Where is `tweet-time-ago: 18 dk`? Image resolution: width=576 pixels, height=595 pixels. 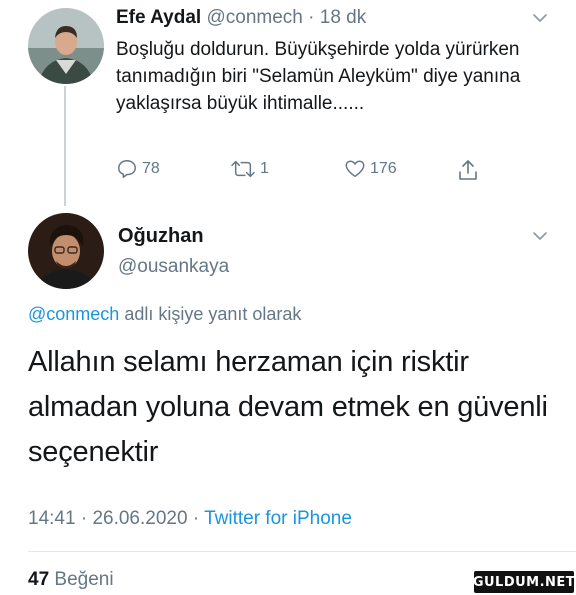 tweet-time-ago: 18 dk is located at coordinates (343, 17).